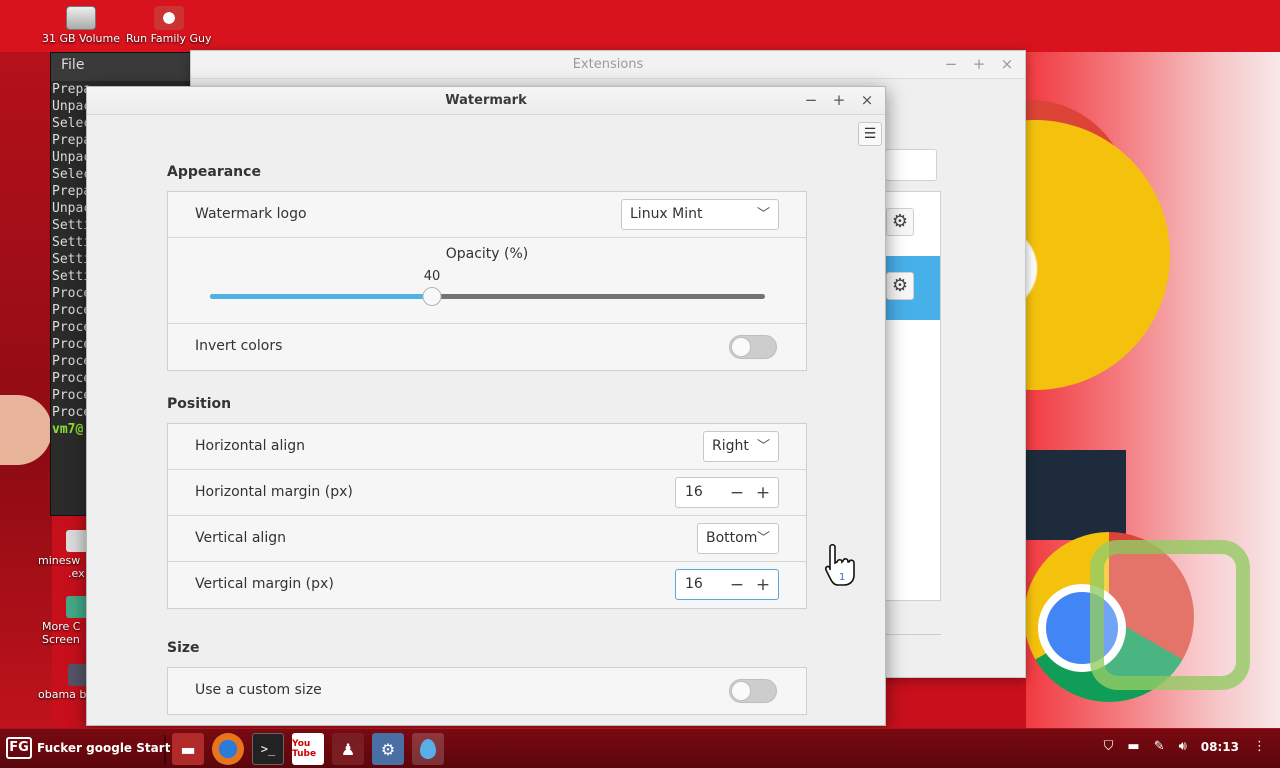  Describe the element at coordinates (666, 214) in the screenshot. I see `watermark-logo-value: Linux Mint` at that location.